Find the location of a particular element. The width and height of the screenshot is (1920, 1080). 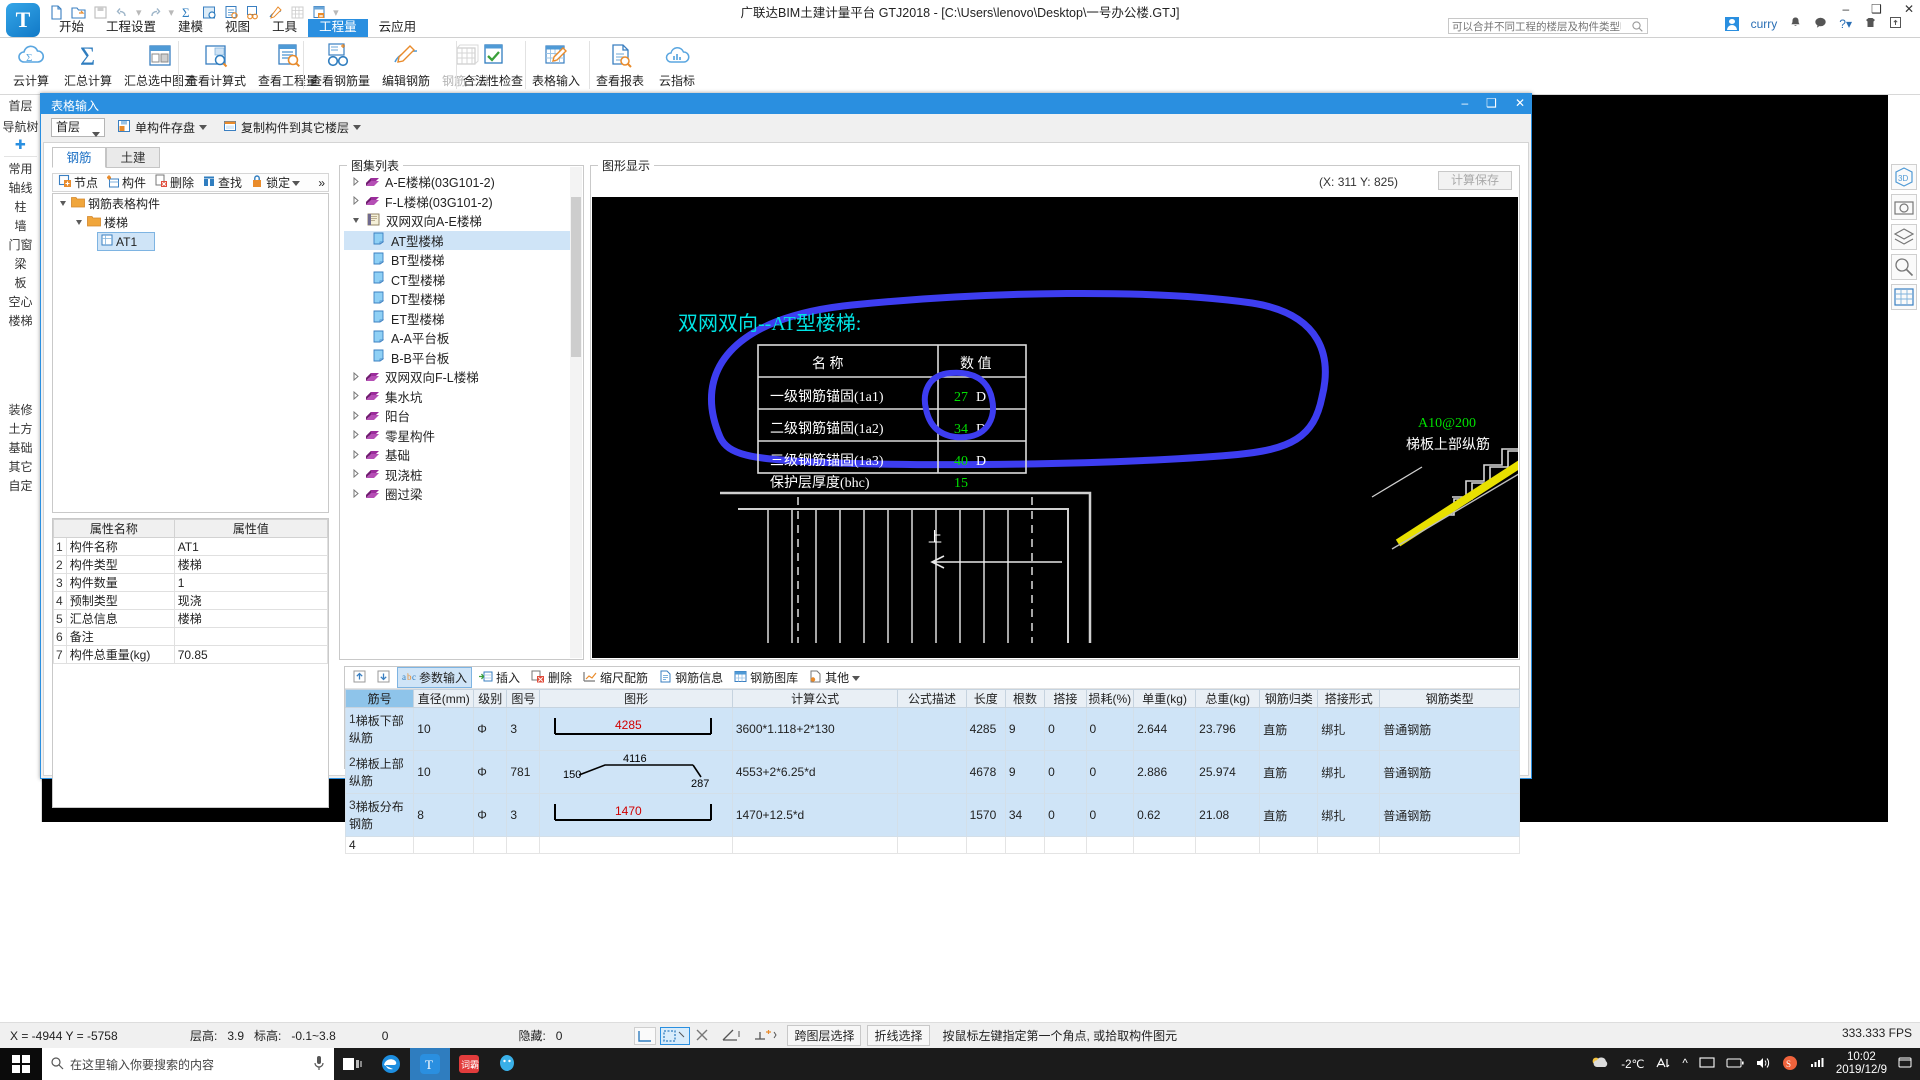

ribbon-sum-calc: Σ 汇总计算 is located at coordinates (88, 66).